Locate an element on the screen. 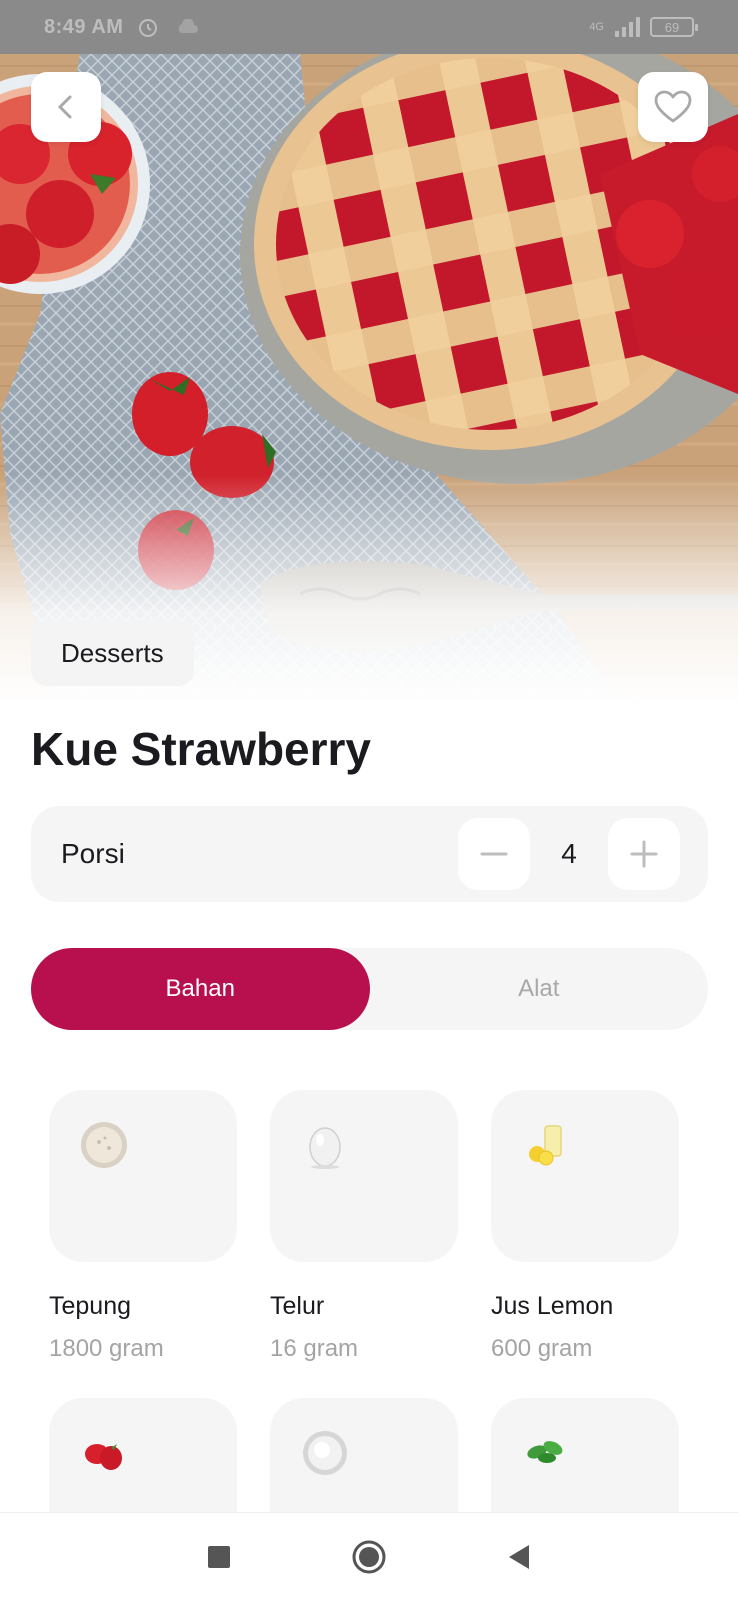  tab-bahan: Bahan is located at coordinates (200, 989).